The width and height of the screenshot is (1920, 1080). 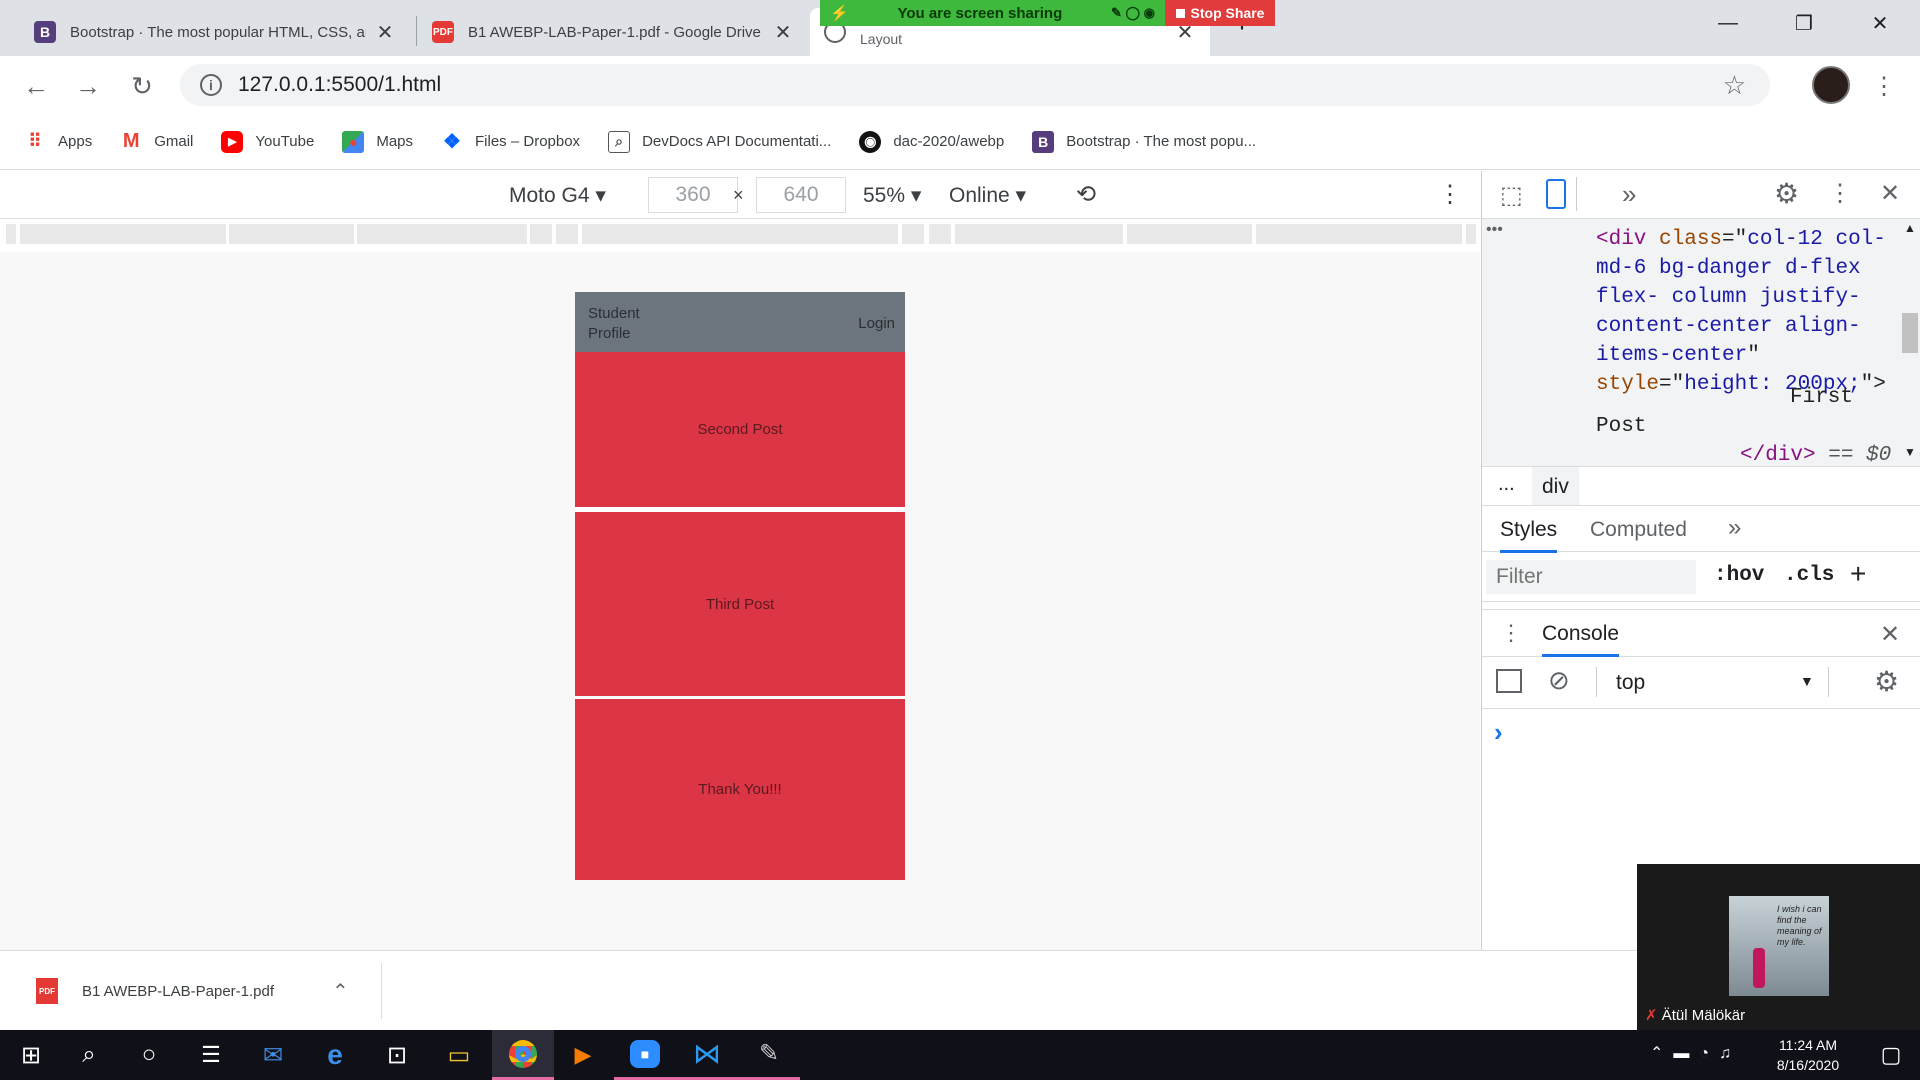 I want to click on bookmark-star-icon: ☆, so click(x=1734, y=85).